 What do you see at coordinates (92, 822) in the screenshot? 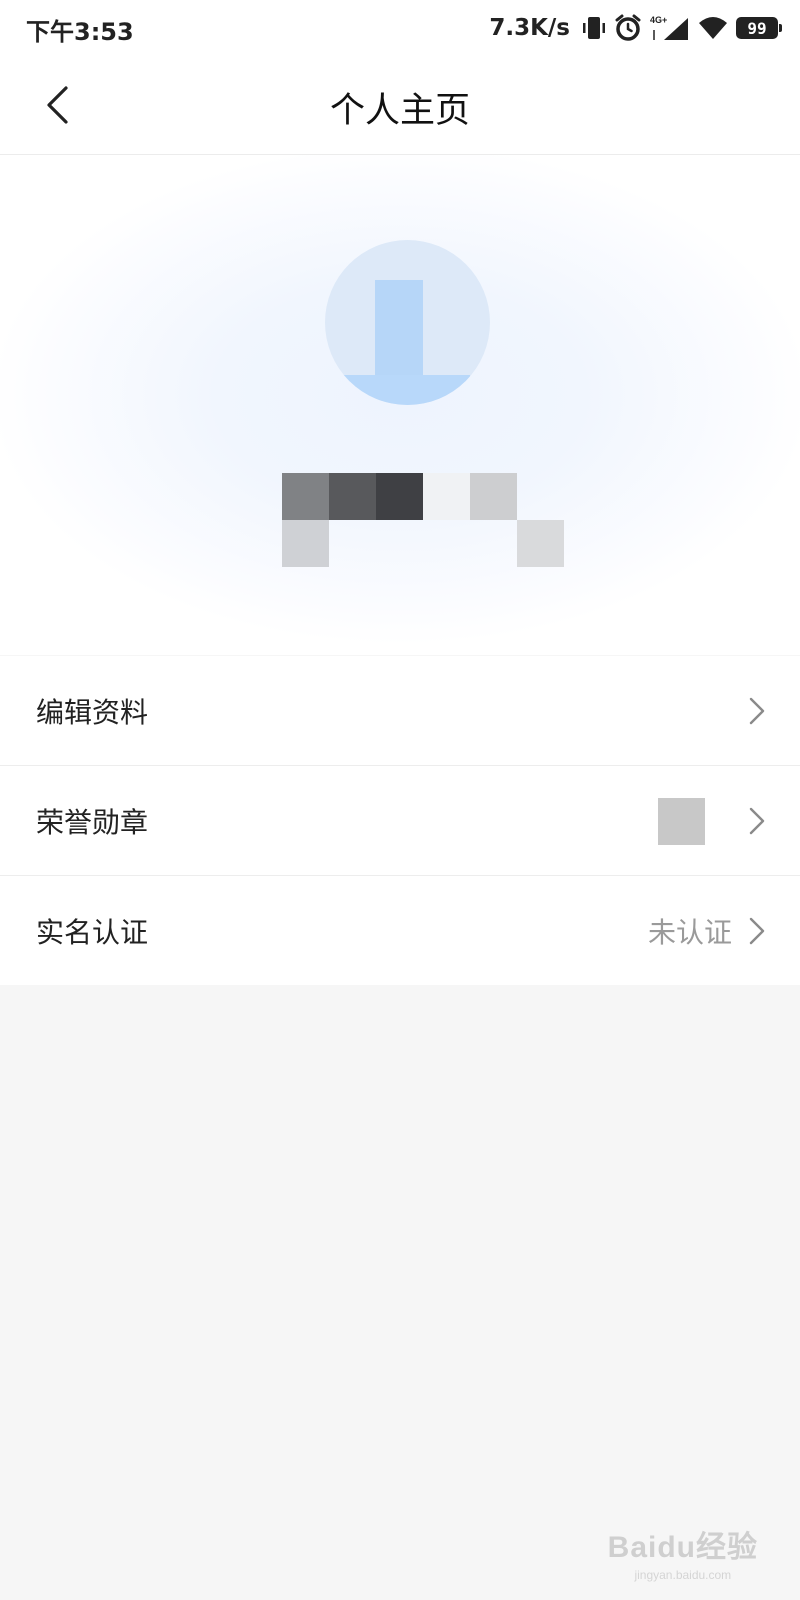
I see `menu-item-label: 荣誉勋章` at bounding box center [92, 822].